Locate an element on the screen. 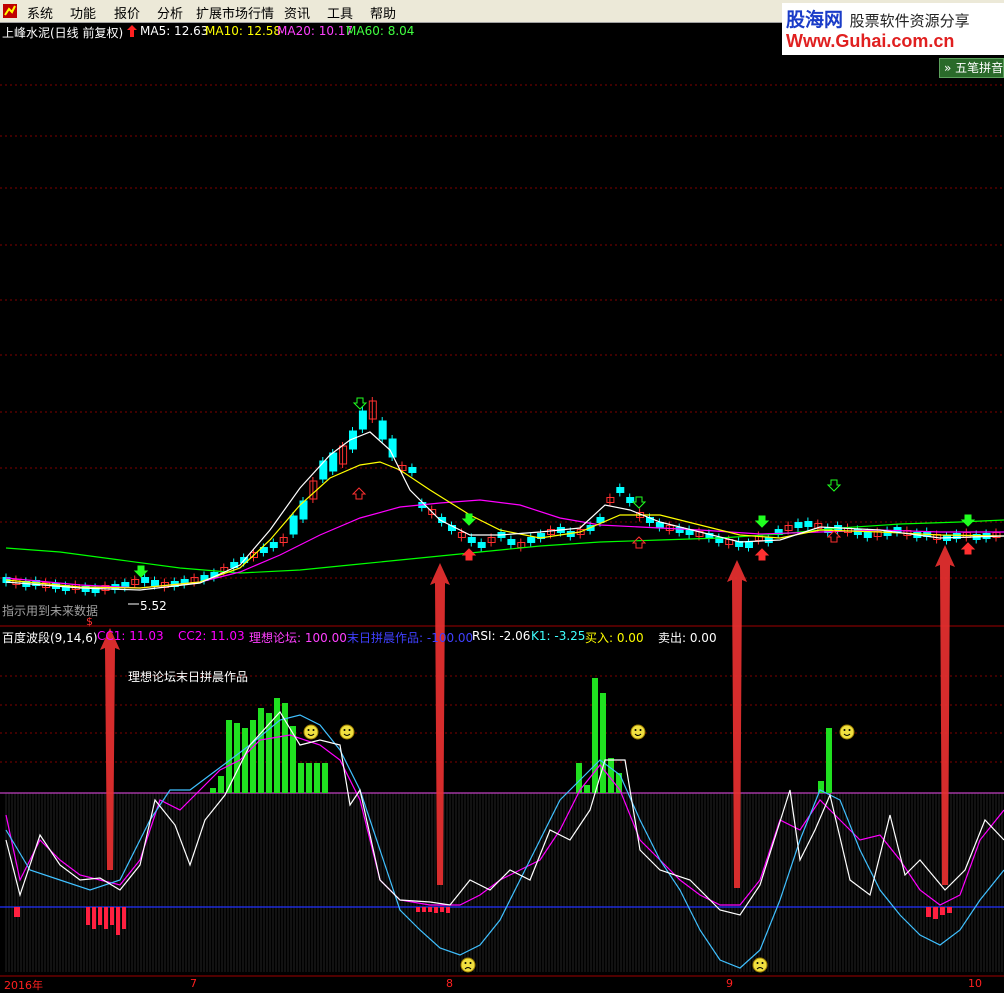 This screenshot has width=1004, height=993. ma5-value: MA5: 12.63 is located at coordinates (174, 31).